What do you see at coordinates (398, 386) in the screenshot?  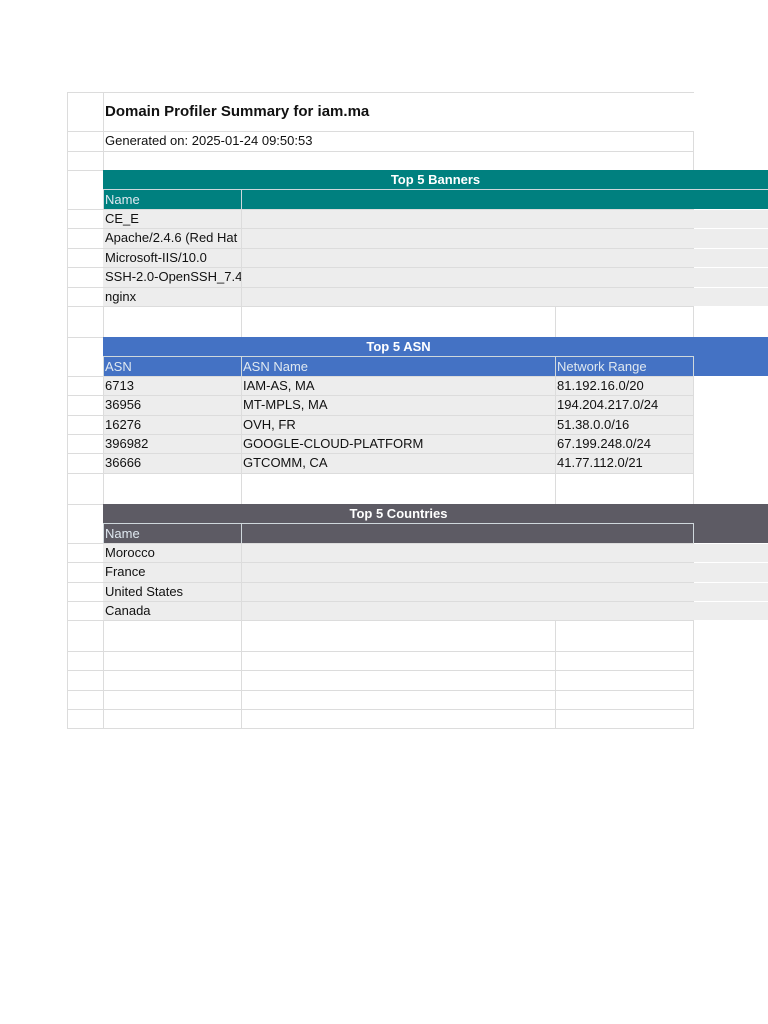 I see `table-cell: IAM-AS, MA` at bounding box center [398, 386].